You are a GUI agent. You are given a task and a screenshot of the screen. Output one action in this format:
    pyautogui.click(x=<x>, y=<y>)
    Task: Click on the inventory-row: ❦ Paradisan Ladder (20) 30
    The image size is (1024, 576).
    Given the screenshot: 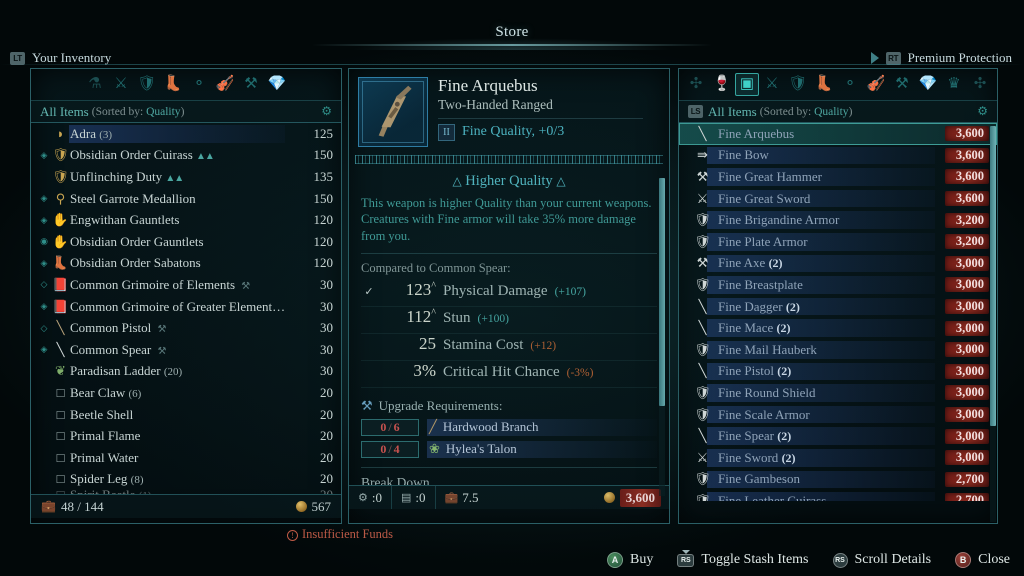 What is the action you would take?
    pyautogui.click(x=186, y=372)
    